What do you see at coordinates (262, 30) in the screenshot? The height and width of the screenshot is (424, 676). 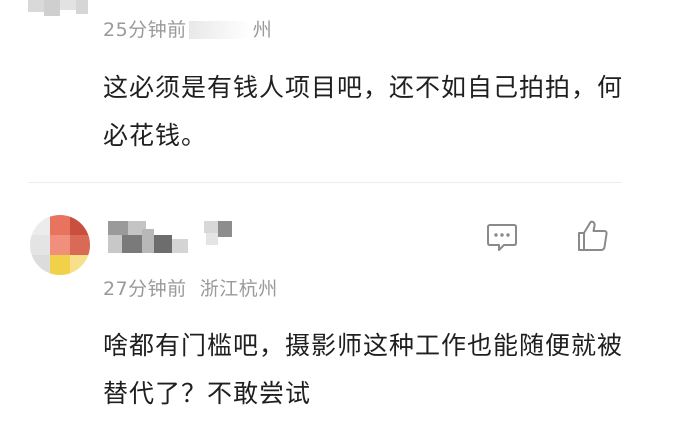 I see `comment-location: 州` at bounding box center [262, 30].